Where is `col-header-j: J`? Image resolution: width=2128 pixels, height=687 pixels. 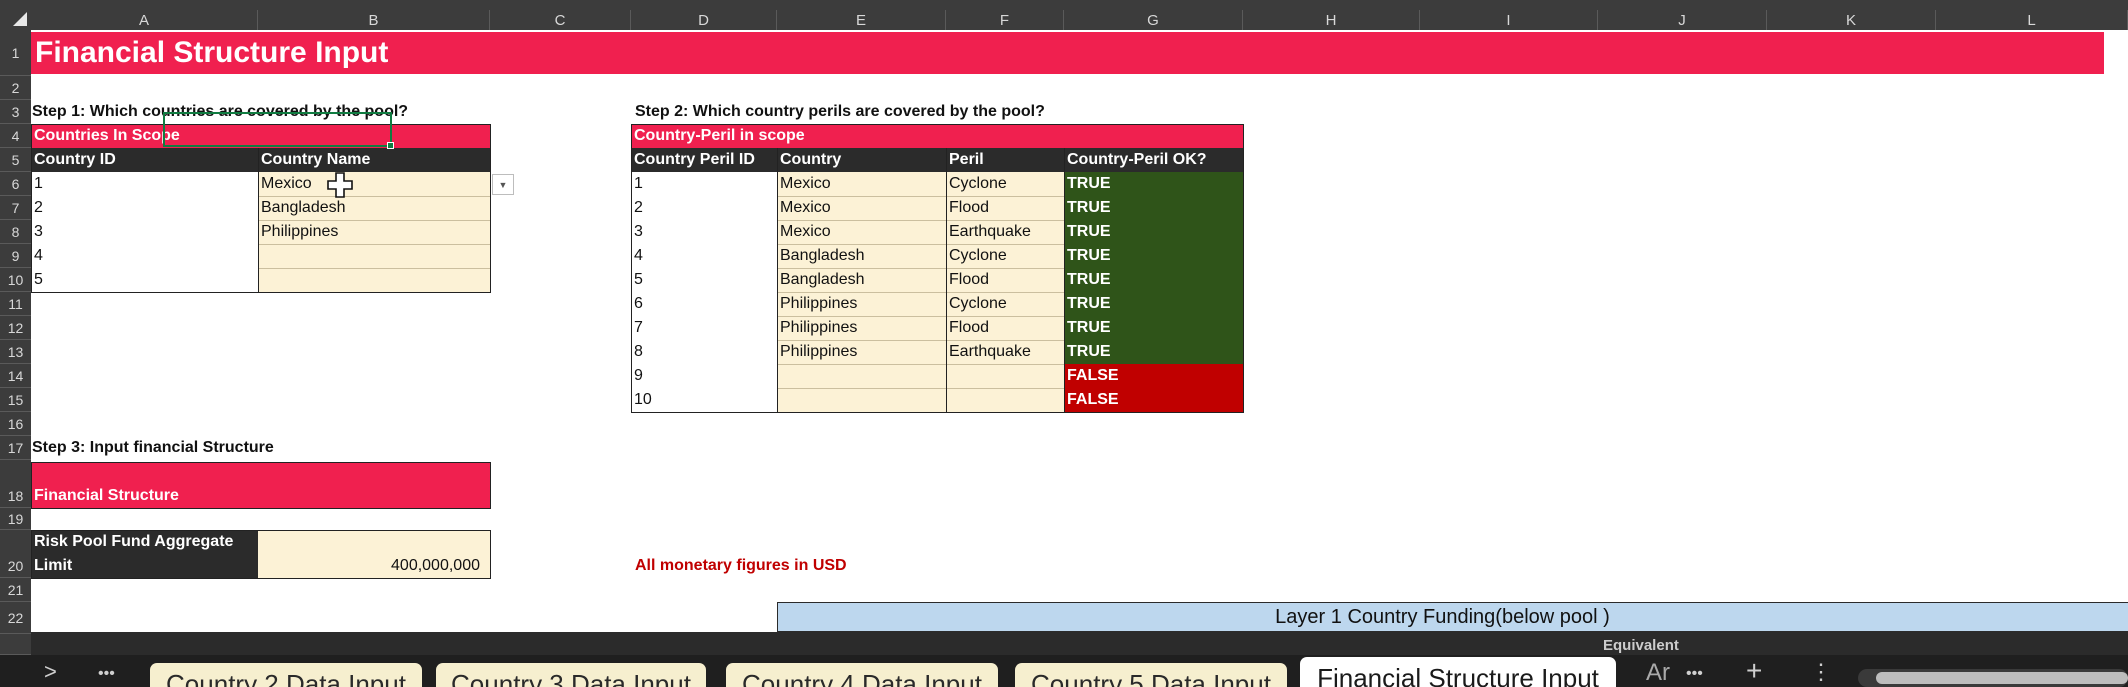
col-header-j: J is located at coordinates (1682, 20).